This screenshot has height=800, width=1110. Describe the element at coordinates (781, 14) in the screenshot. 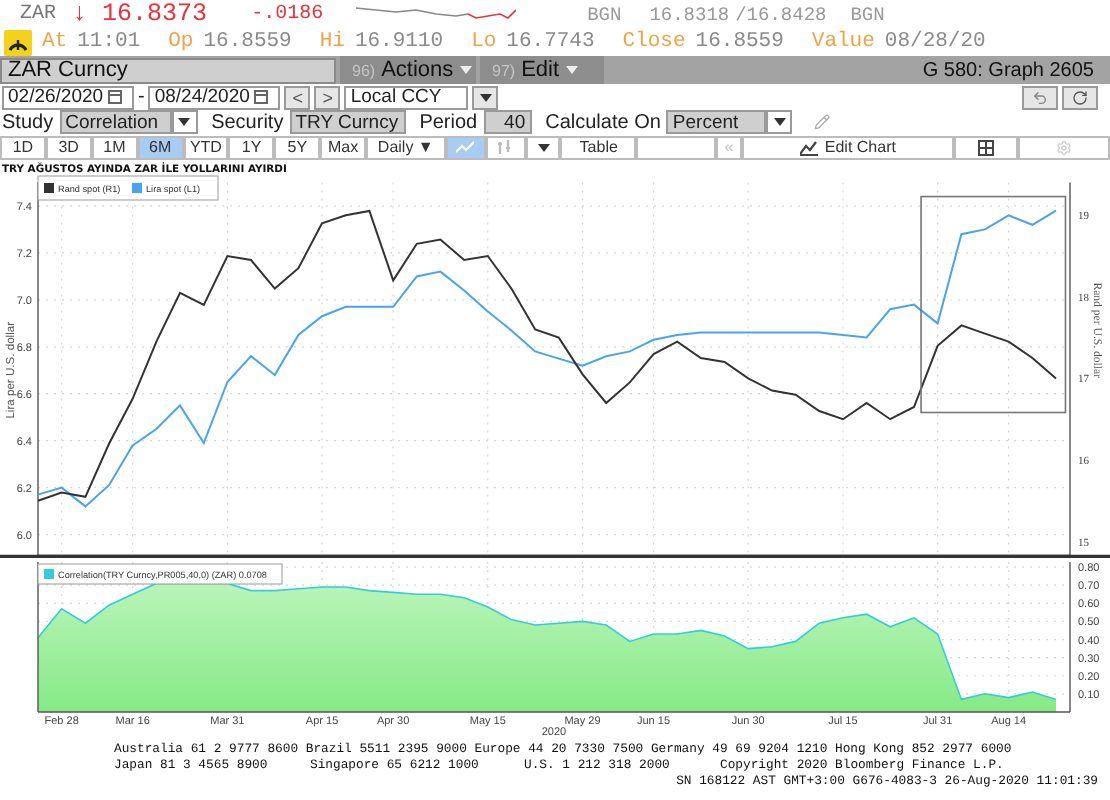

I see `ask-price: /16.8428` at that location.